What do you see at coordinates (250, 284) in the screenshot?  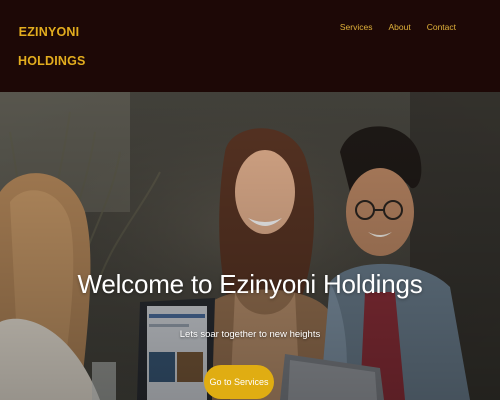 I see `hero-title: Welcome to Ezinyoni Holdings` at bounding box center [250, 284].